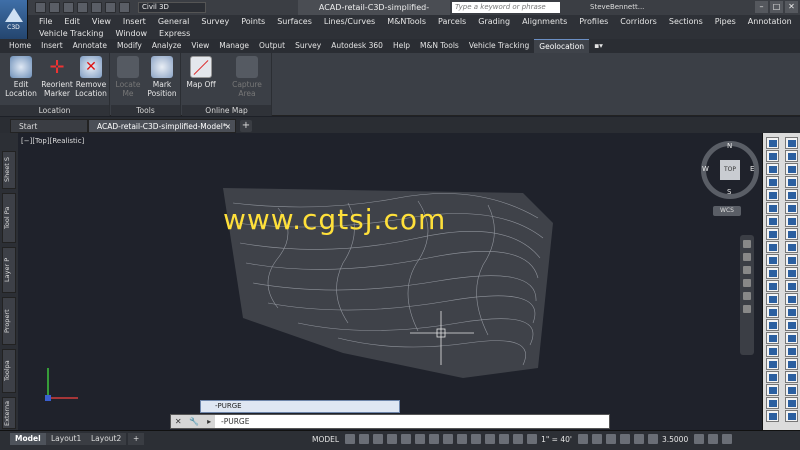 This screenshot has height=450, width=800. Describe the element at coordinates (128, 77) in the screenshot. I see `locate-me-button: Locate Me` at that location.